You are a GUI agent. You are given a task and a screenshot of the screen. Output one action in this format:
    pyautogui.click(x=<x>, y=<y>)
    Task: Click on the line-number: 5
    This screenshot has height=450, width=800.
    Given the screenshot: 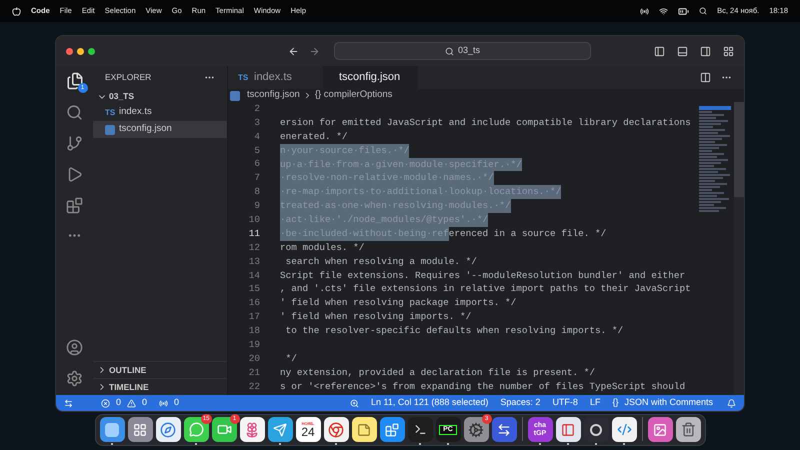 What is the action you would take?
    pyautogui.click(x=256, y=151)
    